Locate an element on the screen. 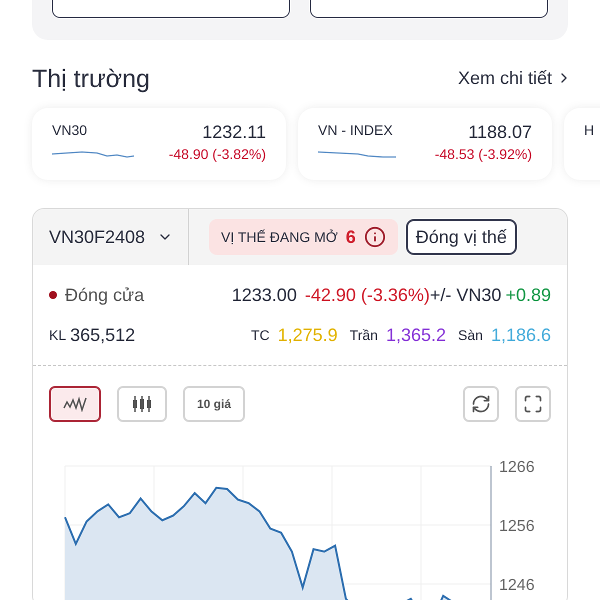 The width and height of the screenshot is (600, 600). index-change: -48.90 (-3.82%) is located at coordinates (217, 154).